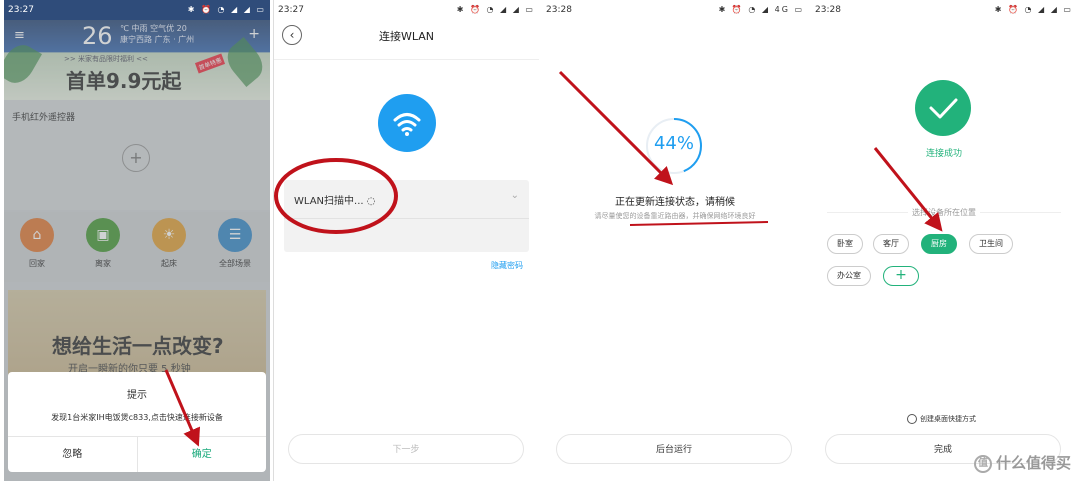 The image size is (1080, 481). Describe the element at coordinates (891, 244) in the screenshot. I see `room-chip-living-room: 客厅` at that location.